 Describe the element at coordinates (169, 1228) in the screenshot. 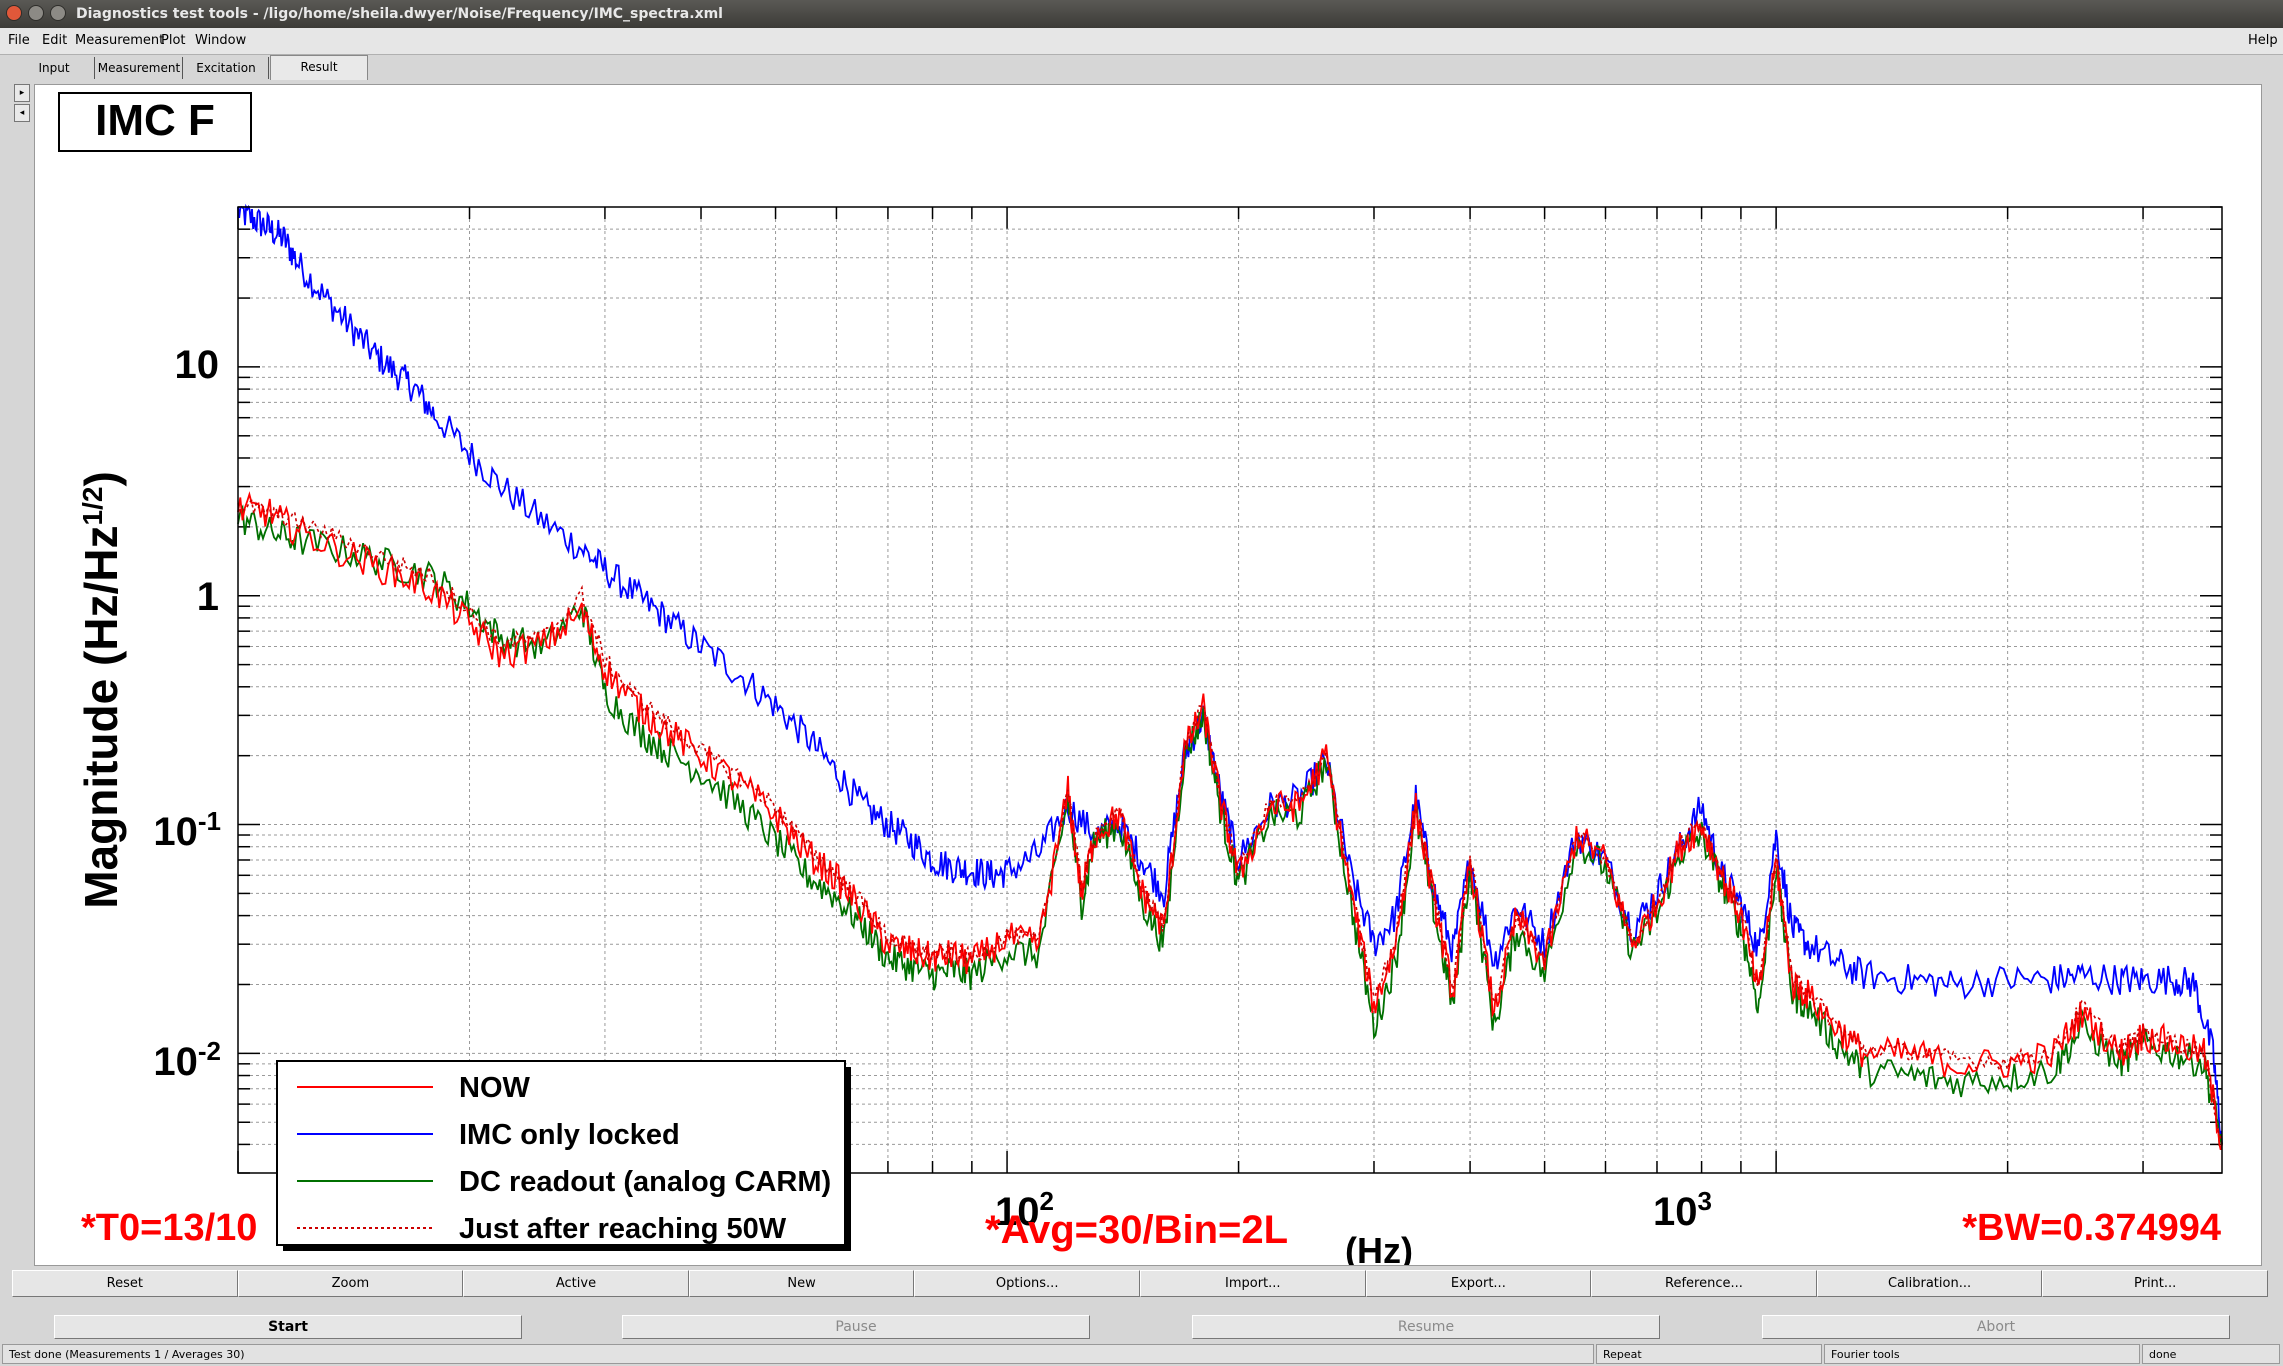

I see `info-t0: *T0=13/10` at that location.